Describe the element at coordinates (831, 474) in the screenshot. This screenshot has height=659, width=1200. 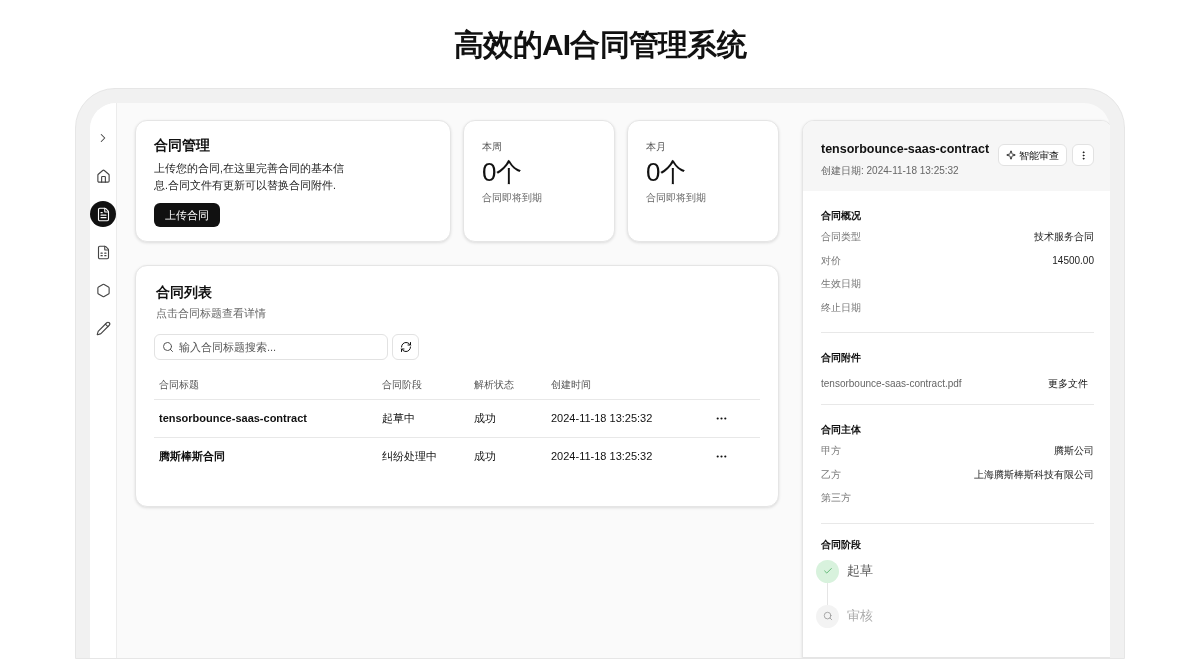
I see `field-label: 乙方` at that location.